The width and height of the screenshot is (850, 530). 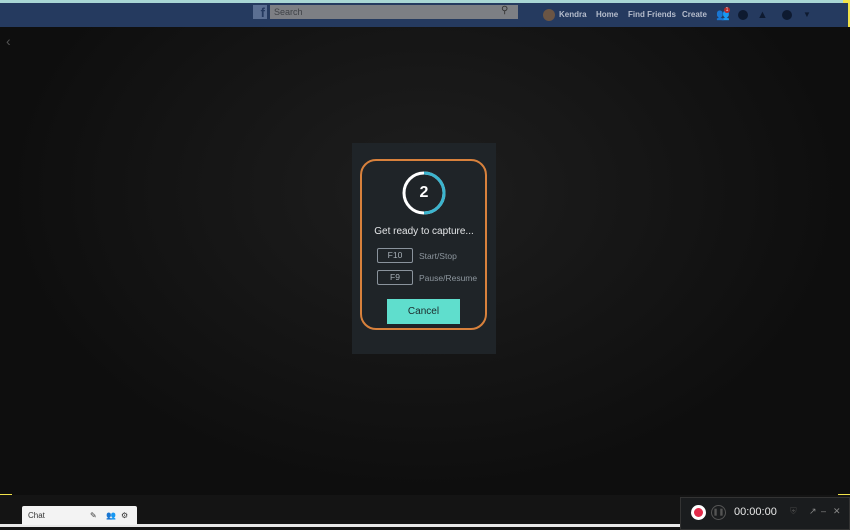 What do you see at coordinates (448, 278) in the screenshot?
I see `shortcut-label: Pause/Resume` at bounding box center [448, 278].